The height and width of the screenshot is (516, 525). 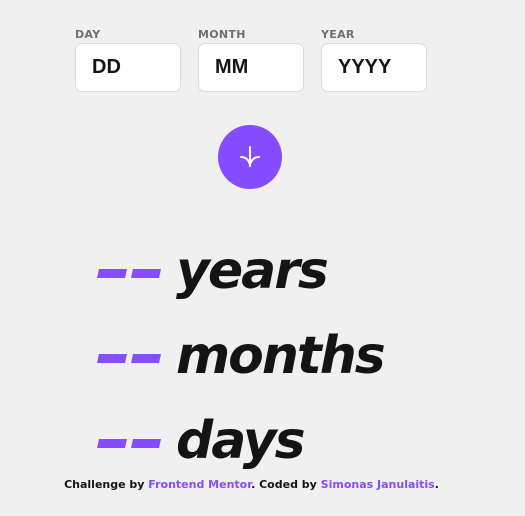 What do you see at coordinates (436, 484) in the screenshot?
I see `attribution-suffix: .` at bounding box center [436, 484].